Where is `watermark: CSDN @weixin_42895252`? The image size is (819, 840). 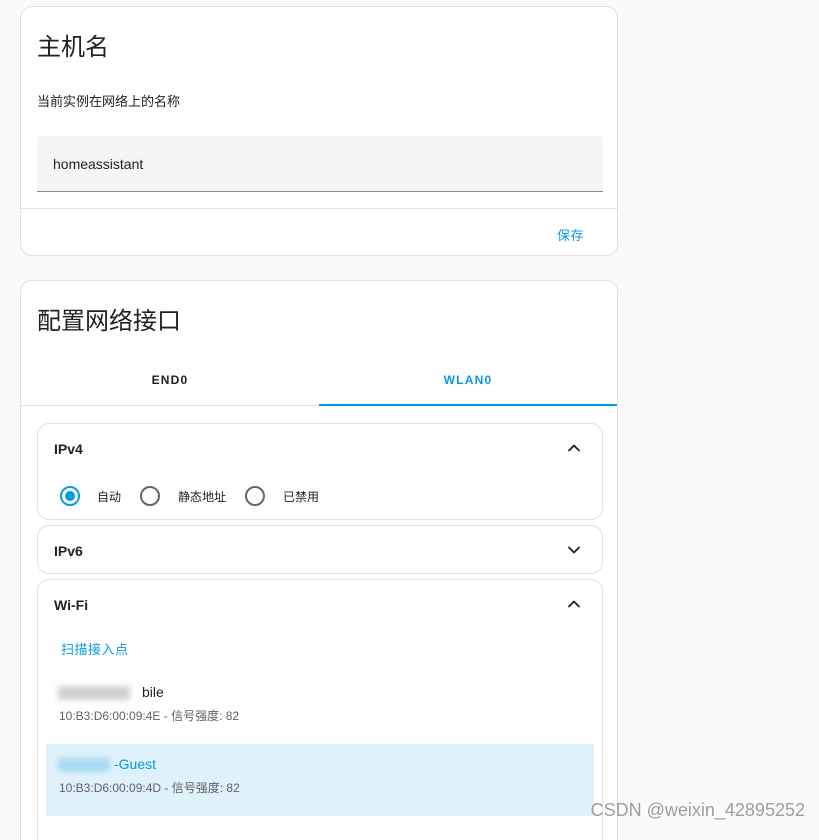 watermark: CSDN @weixin_42895252 is located at coordinates (697, 810).